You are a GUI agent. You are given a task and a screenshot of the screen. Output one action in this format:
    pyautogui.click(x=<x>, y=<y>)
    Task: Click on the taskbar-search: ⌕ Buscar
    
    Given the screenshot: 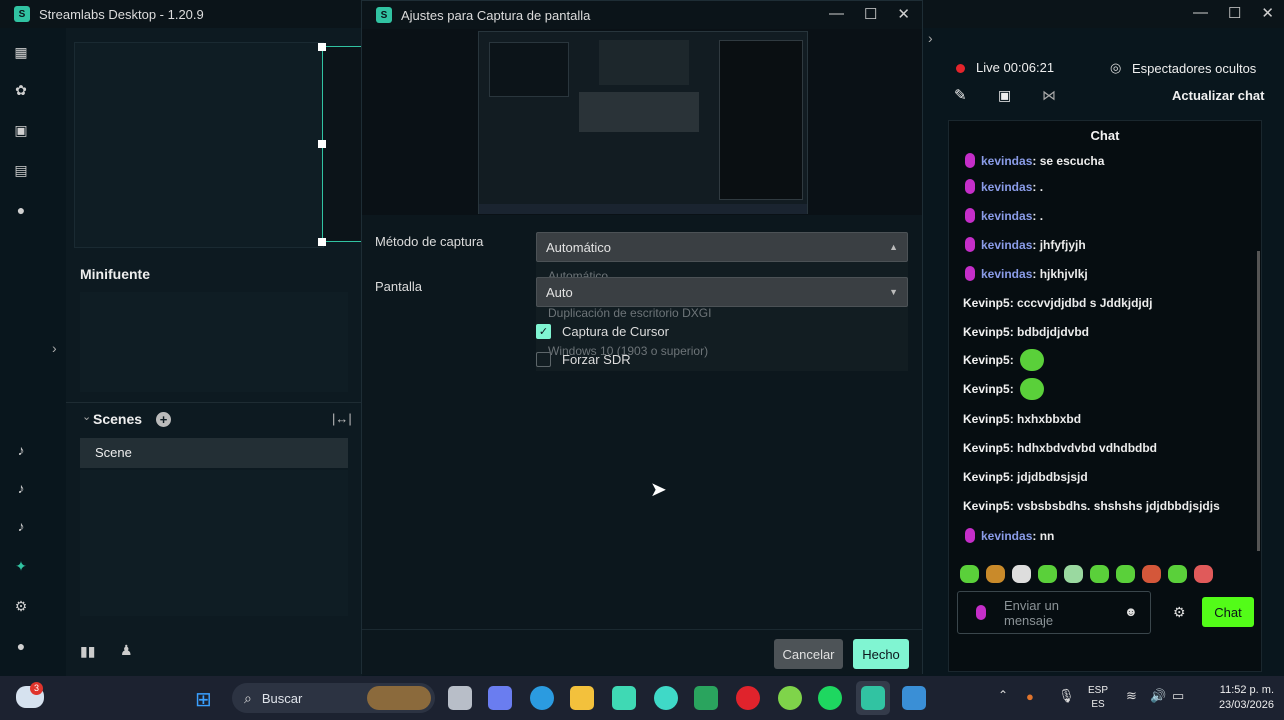 What is the action you would take?
    pyautogui.click(x=333, y=698)
    